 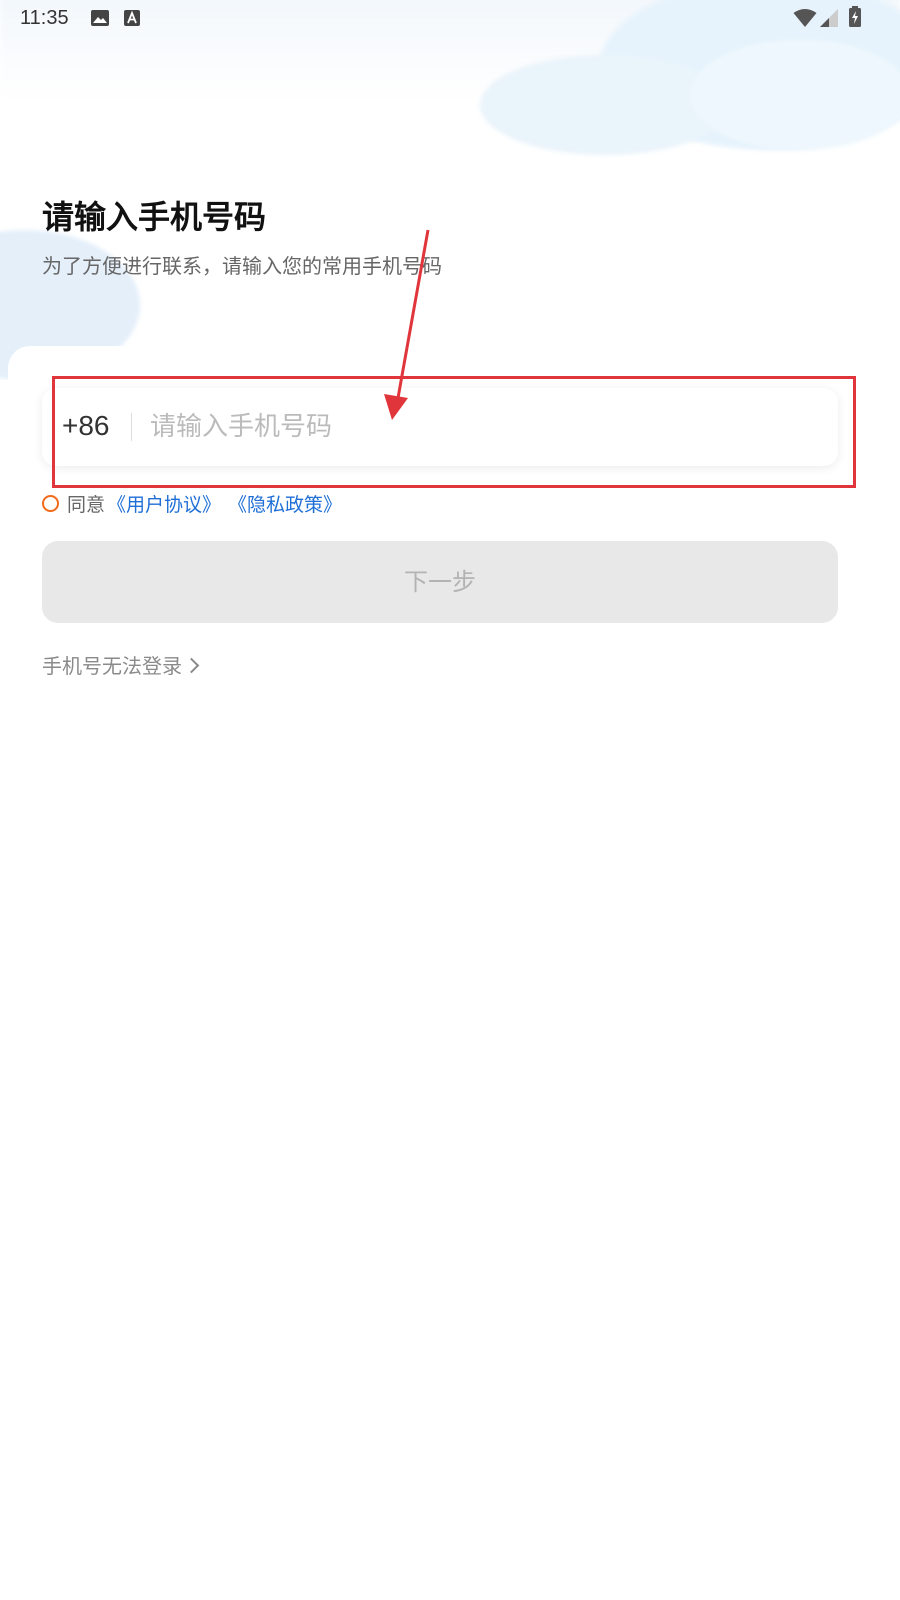 What do you see at coordinates (795, 95) in the screenshot?
I see `background-cloud` at bounding box center [795, 95].